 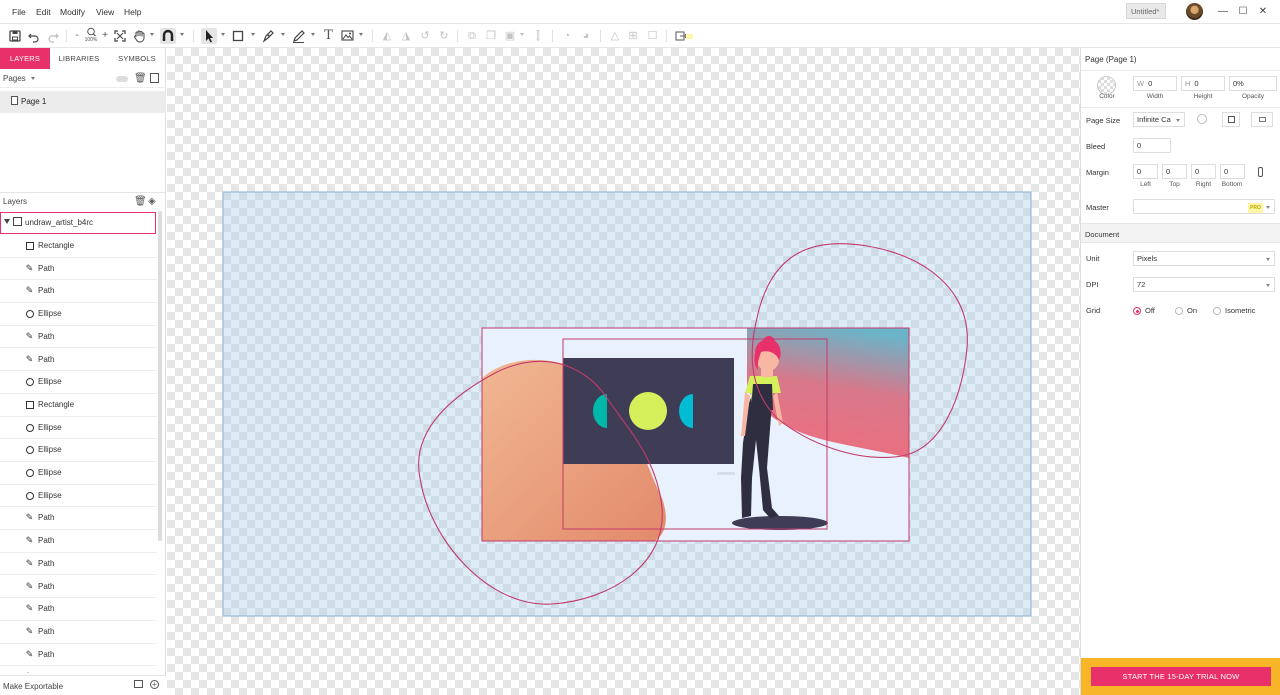 I want to click on boolean-union-icon: ◔, so click(x=567, y=36).